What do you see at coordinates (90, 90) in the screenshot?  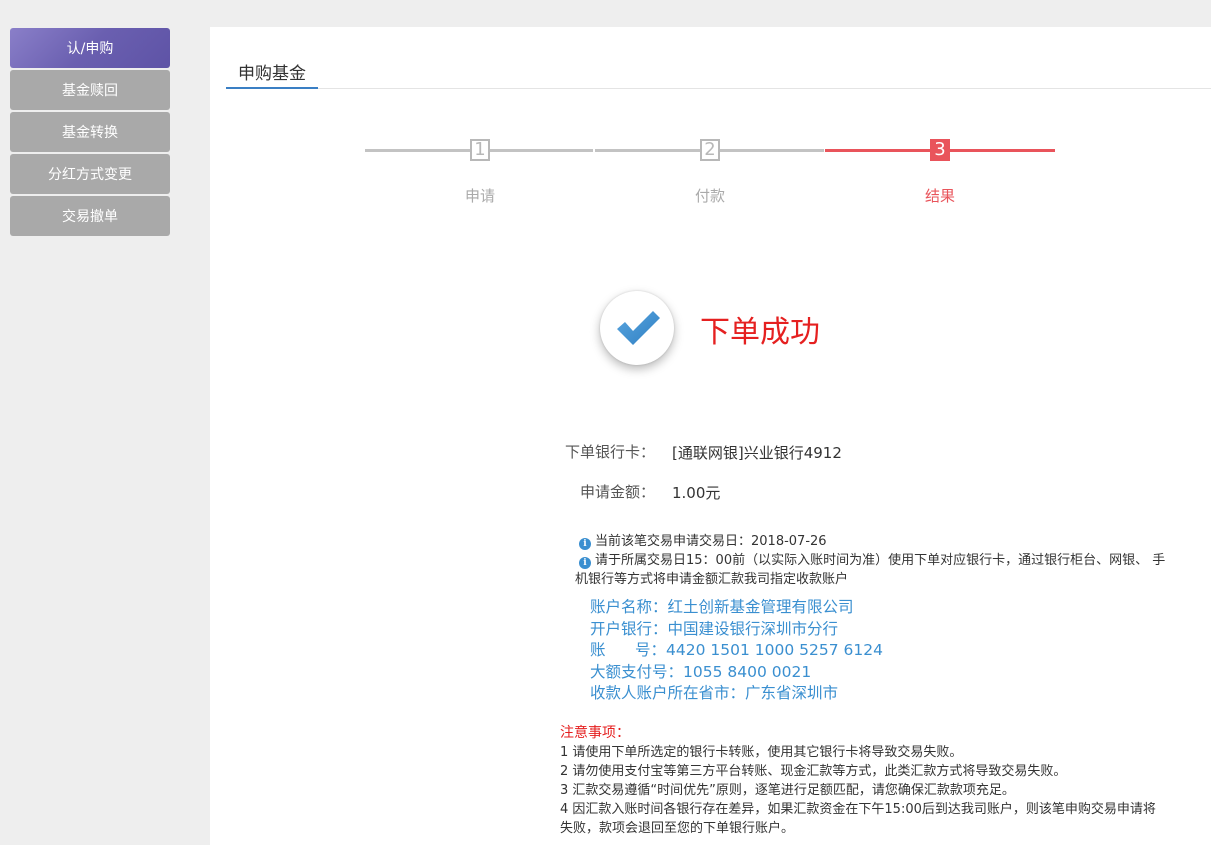 I see `sidebar-item-redeem: 基金赎回` at bounding box center [90, 90].